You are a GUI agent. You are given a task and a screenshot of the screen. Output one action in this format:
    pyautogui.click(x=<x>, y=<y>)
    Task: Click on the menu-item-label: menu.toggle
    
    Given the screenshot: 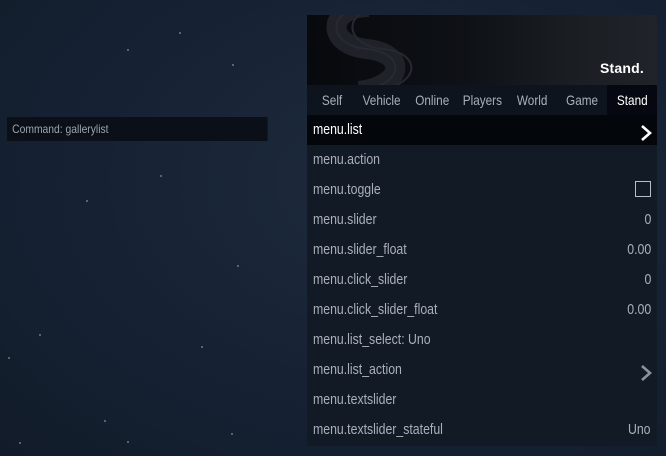 What is the action you would take?
    pyautogui.click(x=347, y=189)
    